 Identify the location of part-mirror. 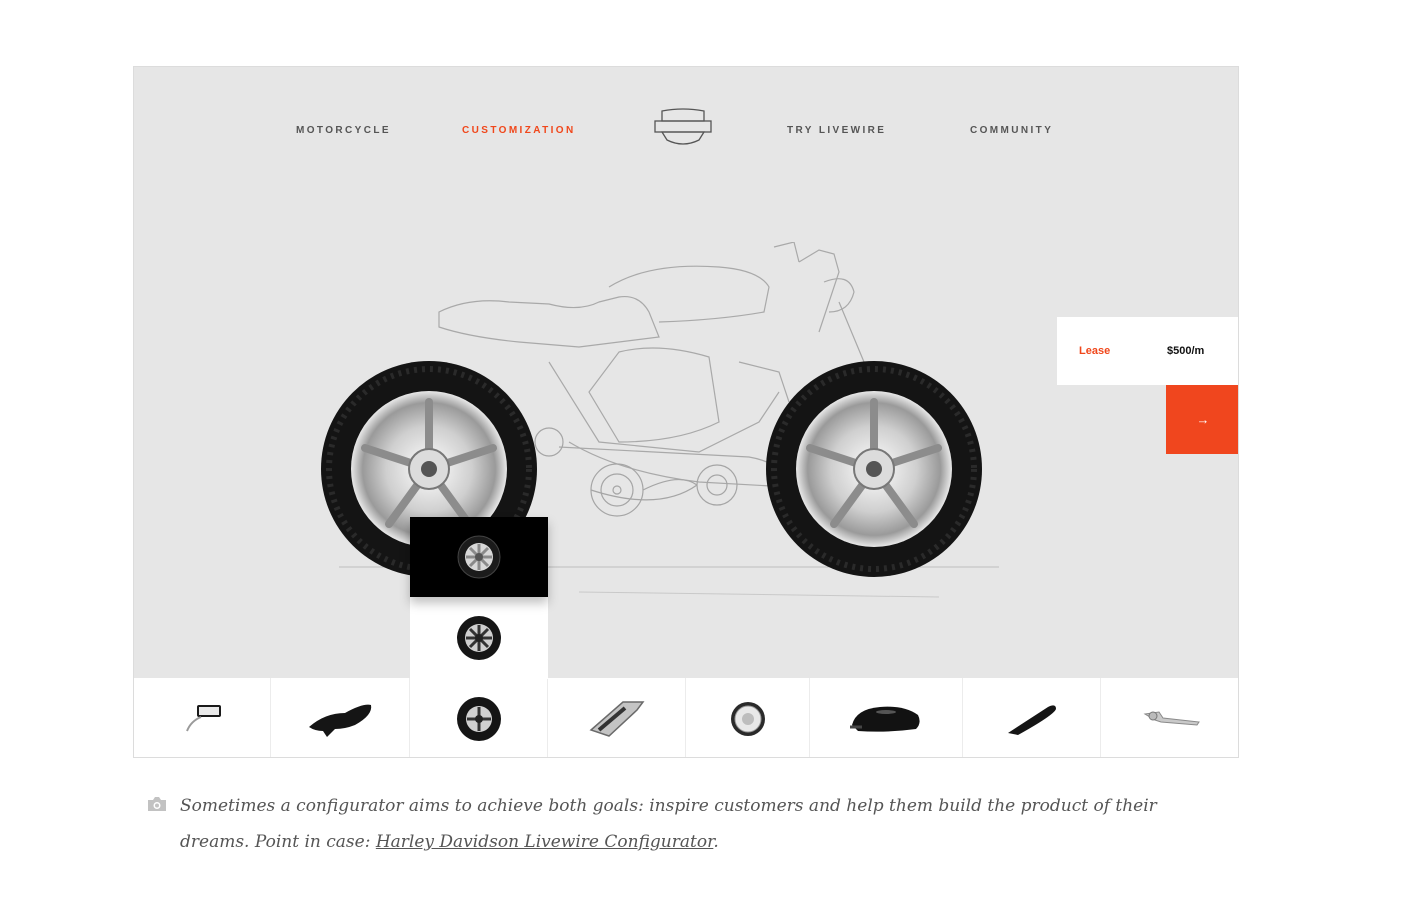
(202, 717).